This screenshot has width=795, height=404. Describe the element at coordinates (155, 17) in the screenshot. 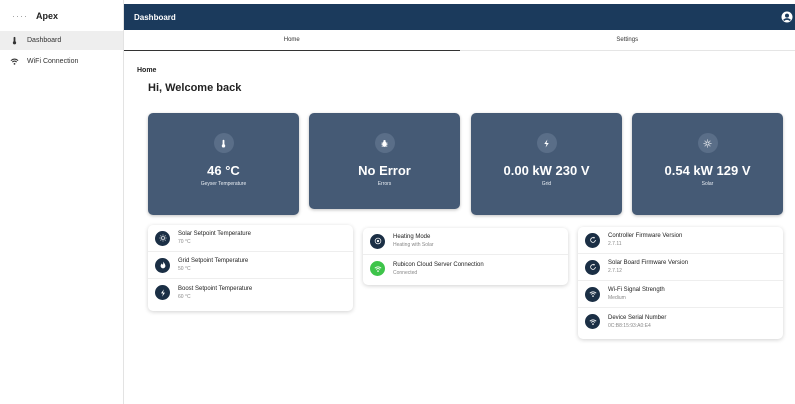

I see `page-title: Dashboard` at that location.